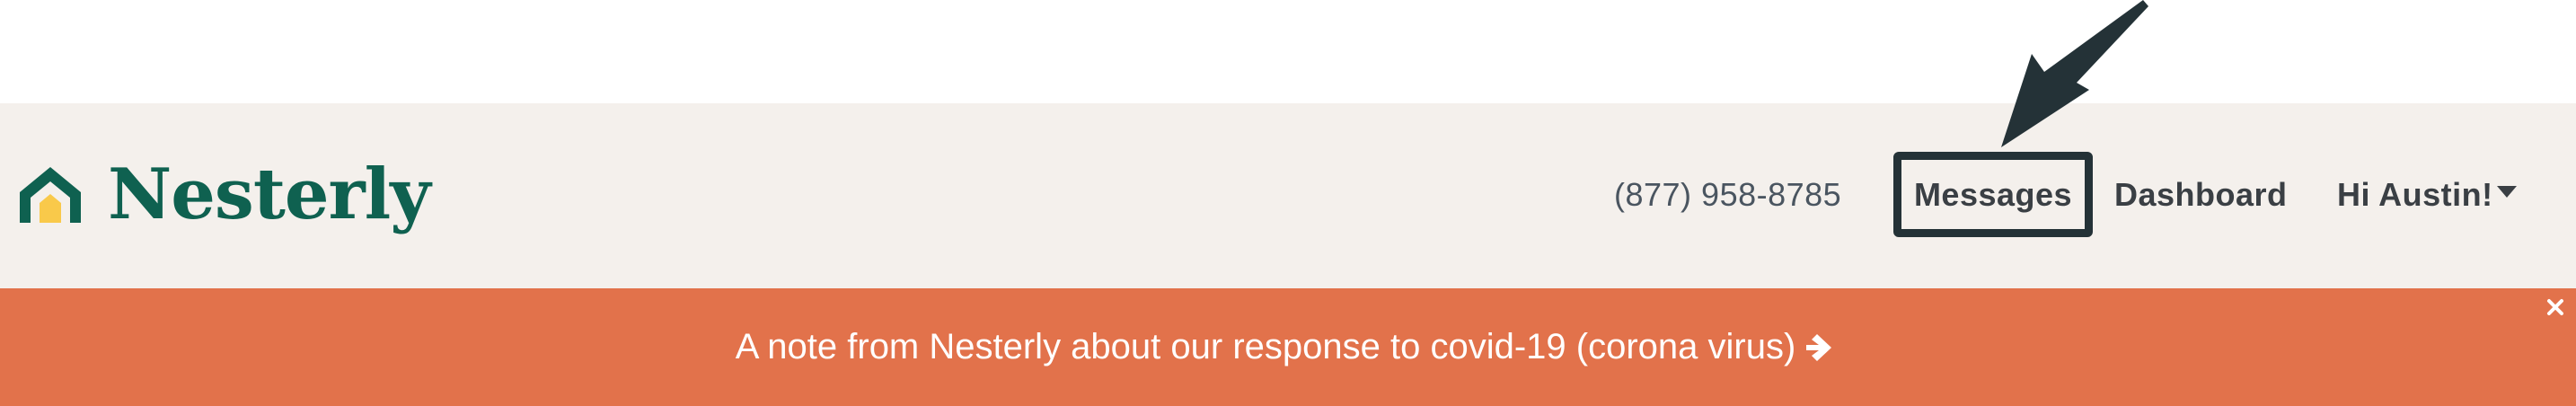 This screenshot has width=2576, height=406. Describe the element at coordinates (2506, 192) in the screenshot. I see `caret-down-icon` at that location.